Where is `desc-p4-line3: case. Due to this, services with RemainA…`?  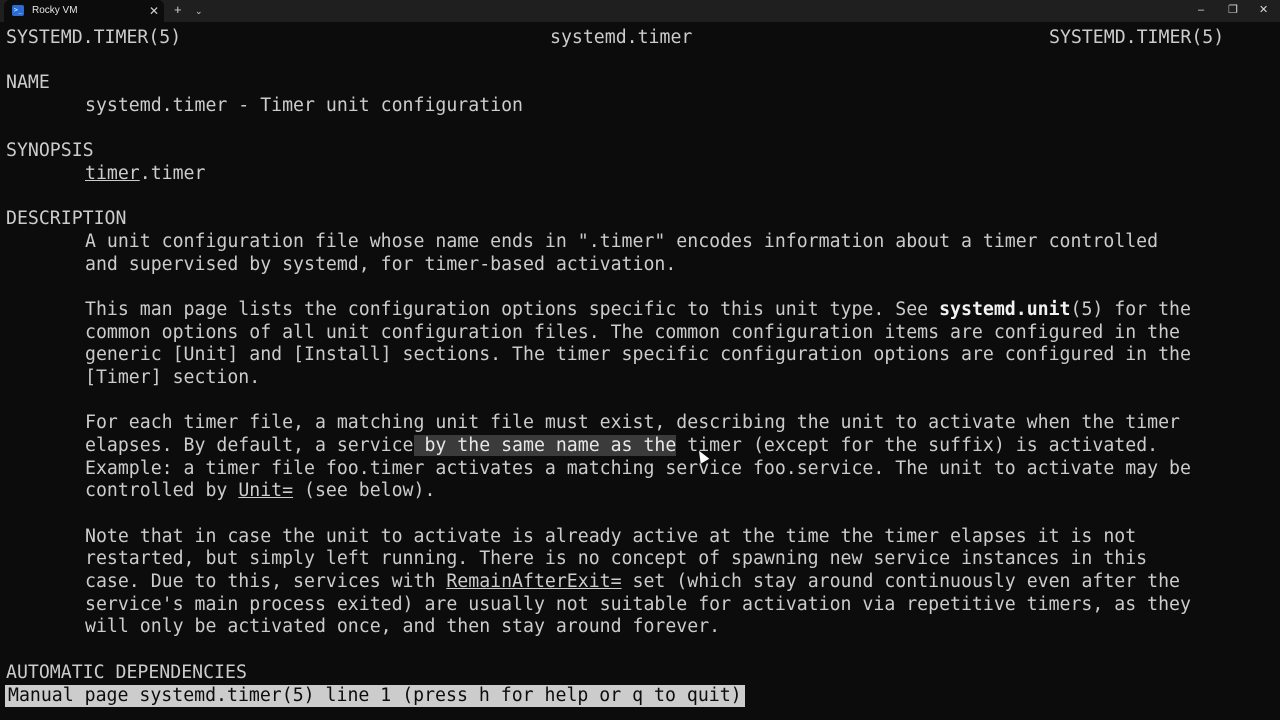
desc-p4-line3: case. Due to this, services with RemainA… is located at coordinates (632, 582).